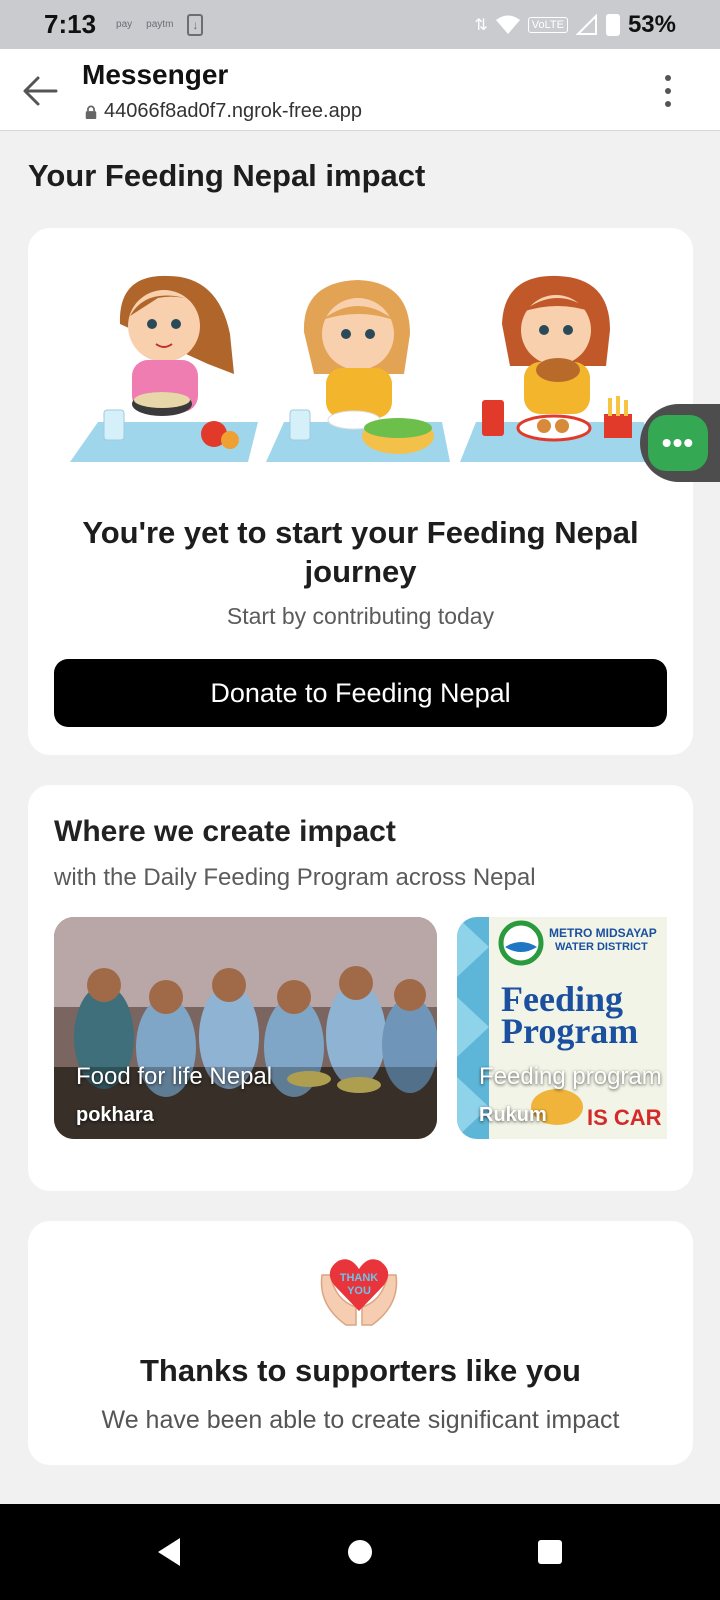  What do you see at coordinates (155, 74) in the screenshot?
I see `app-title: Messenger` at bounding box center [155, 74].